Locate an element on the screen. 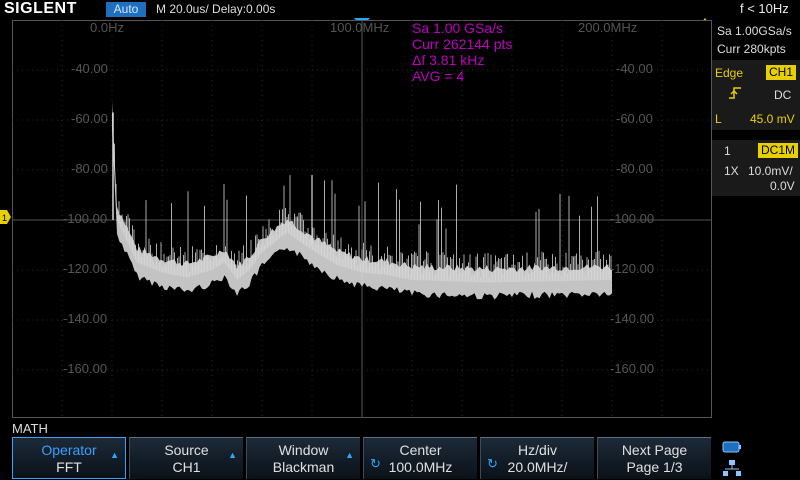  acq-memory-depth: Curr 280kpts is located at coordinates (751, 49).